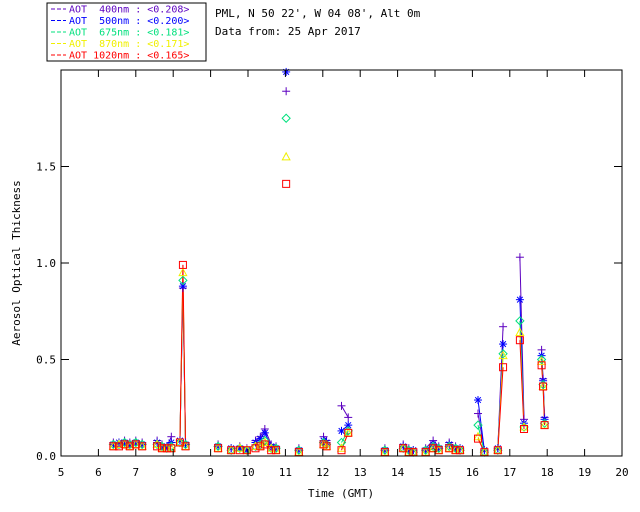 The width and height of the screenshot is (640, 512). Describe the element at coordinates (129, 21) in the screenshot. I see `legend-entry-label: AOT 500nm : <0.200>` at that location.